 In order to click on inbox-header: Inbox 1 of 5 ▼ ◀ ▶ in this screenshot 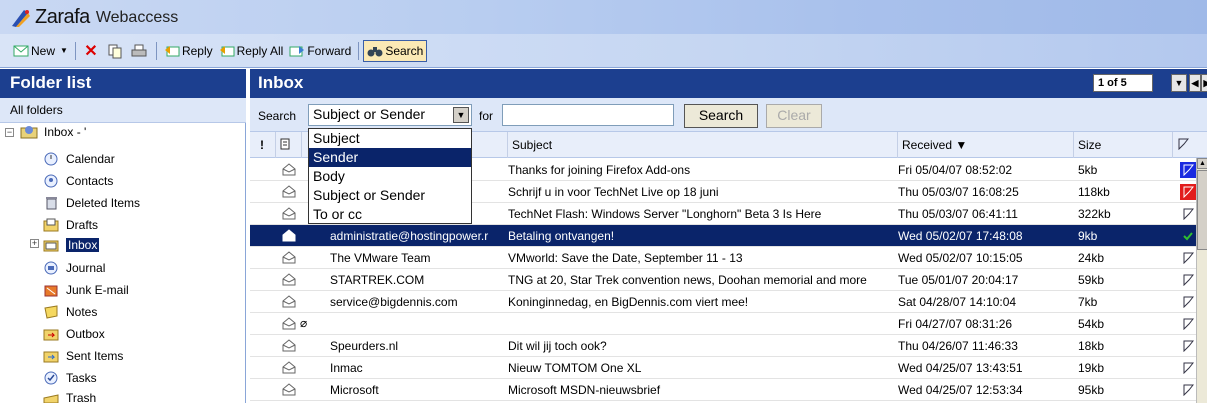, I will do `click(728, 83)`.